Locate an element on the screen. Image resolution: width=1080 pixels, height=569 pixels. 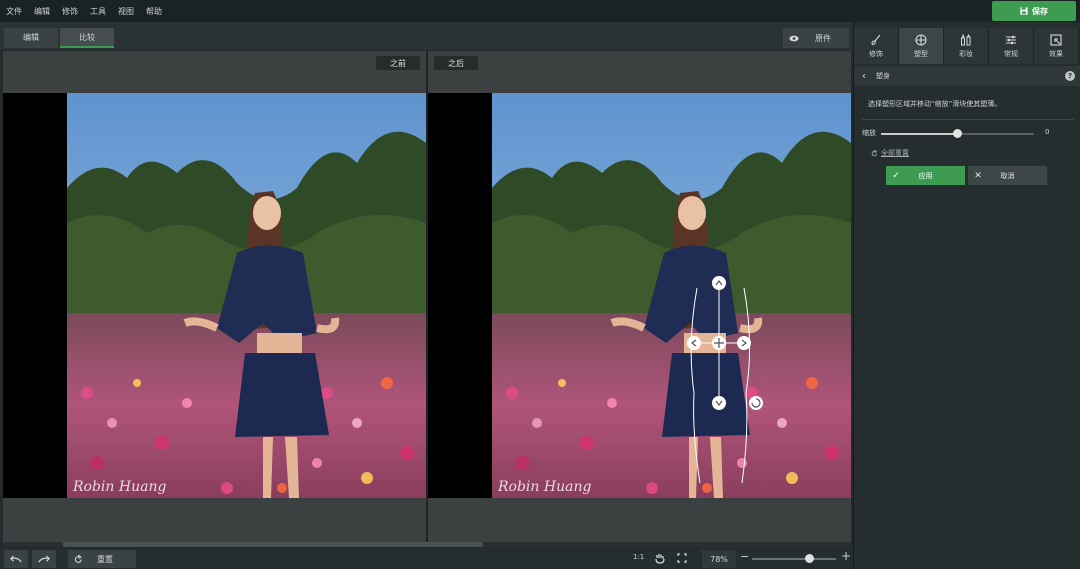
actual-size-button: 1:1 is located at coordinates (638, 557).